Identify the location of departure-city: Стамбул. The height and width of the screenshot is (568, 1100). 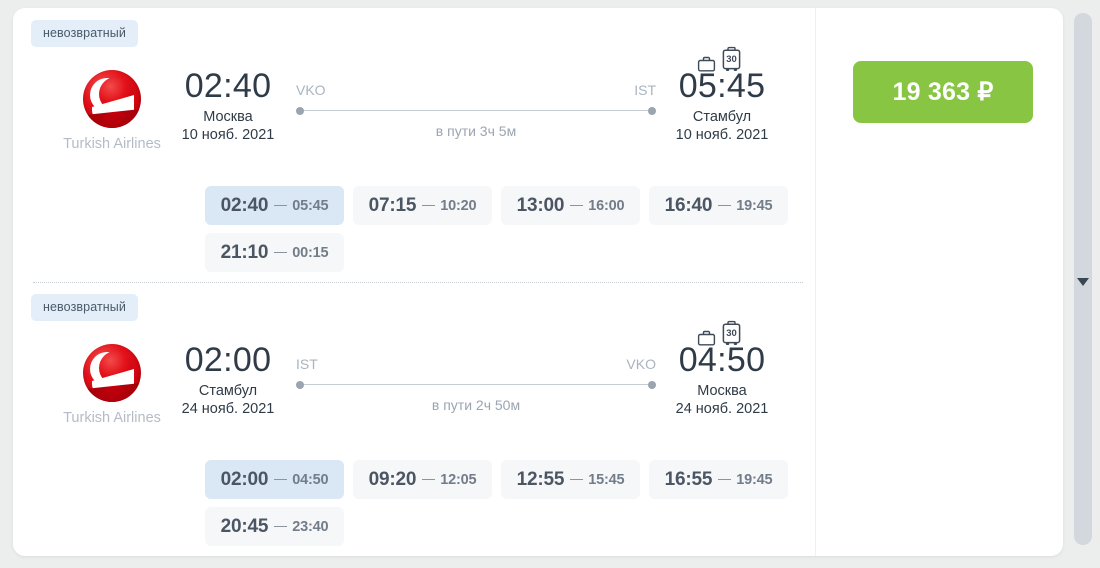
(228, 391).